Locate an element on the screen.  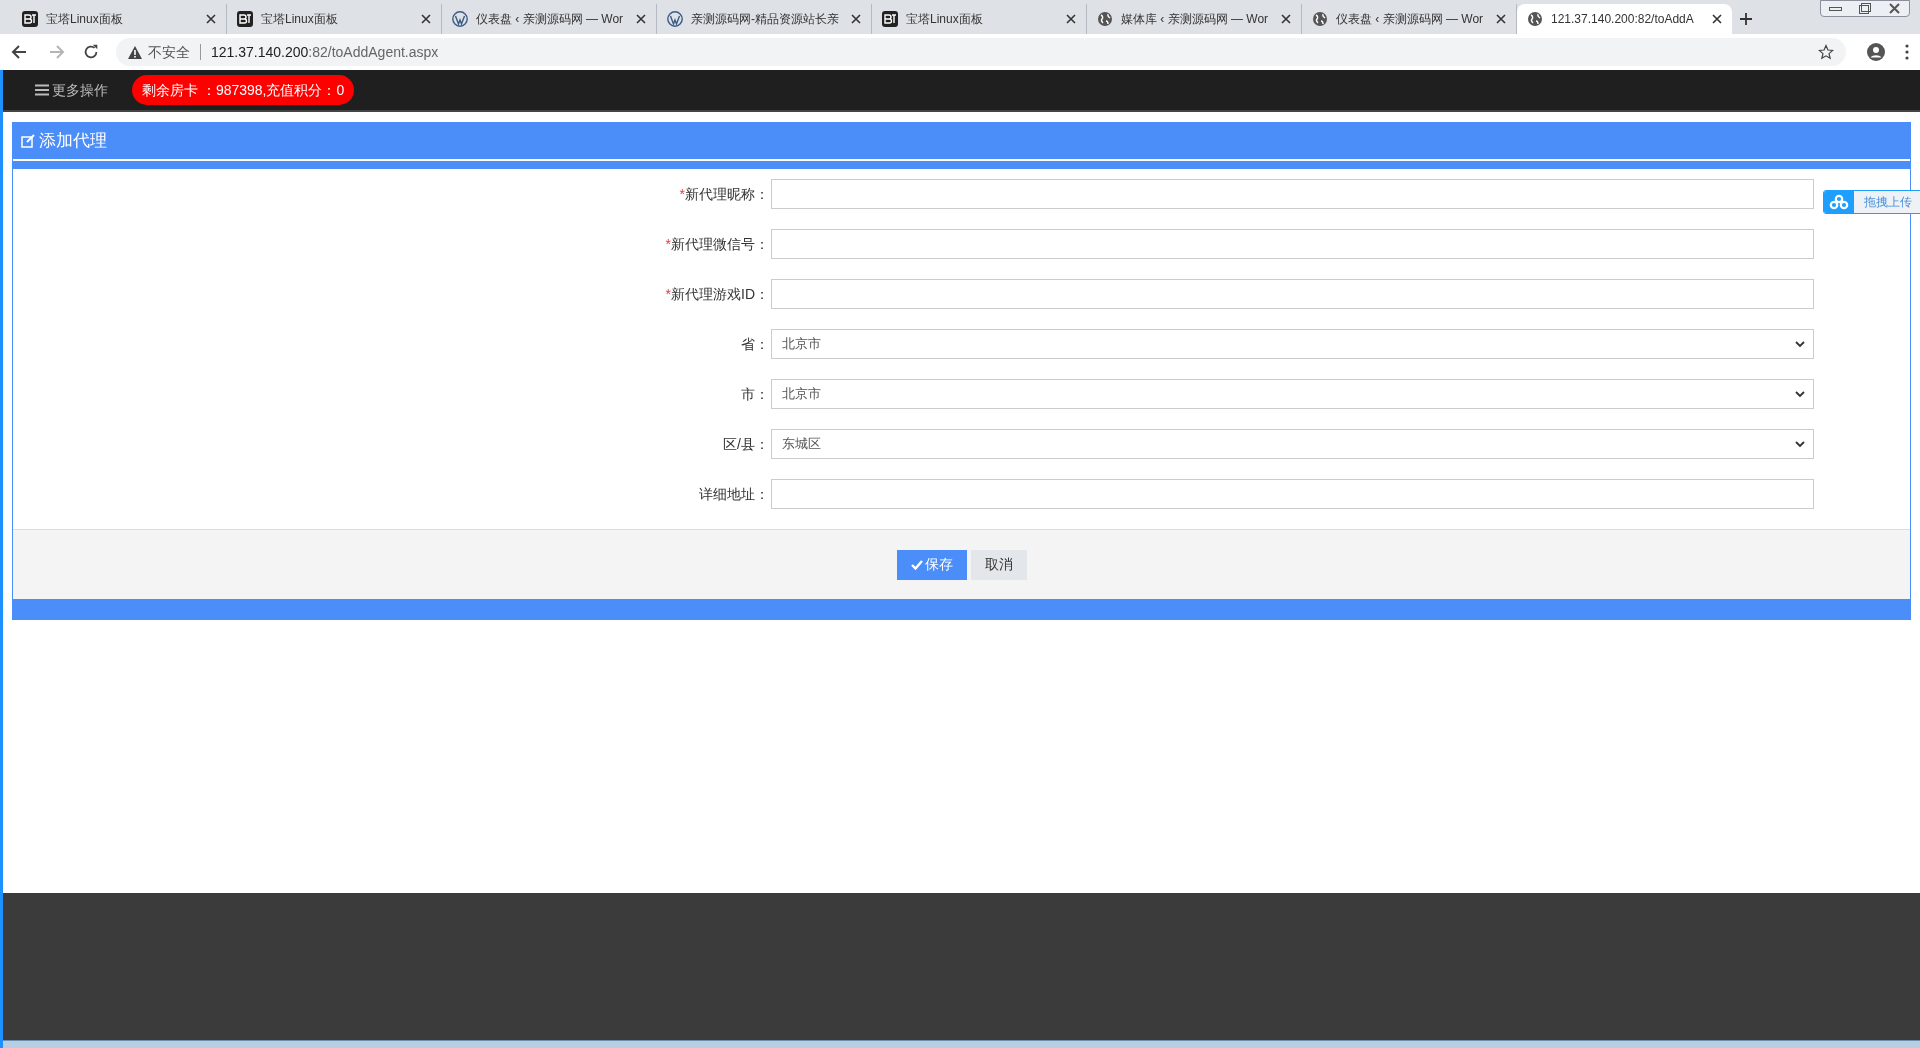
window-controls is located at coordinates (1865, 8).